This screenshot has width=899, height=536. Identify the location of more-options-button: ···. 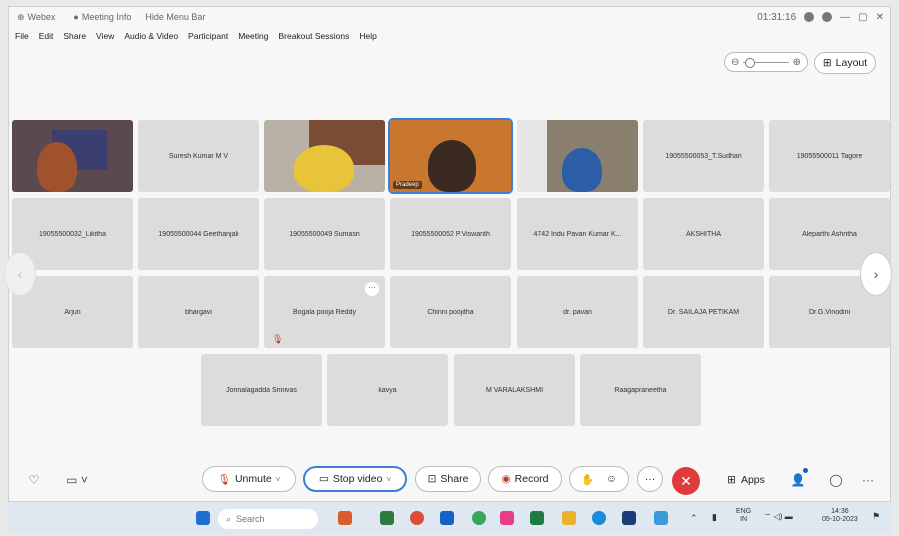
(650, 479).